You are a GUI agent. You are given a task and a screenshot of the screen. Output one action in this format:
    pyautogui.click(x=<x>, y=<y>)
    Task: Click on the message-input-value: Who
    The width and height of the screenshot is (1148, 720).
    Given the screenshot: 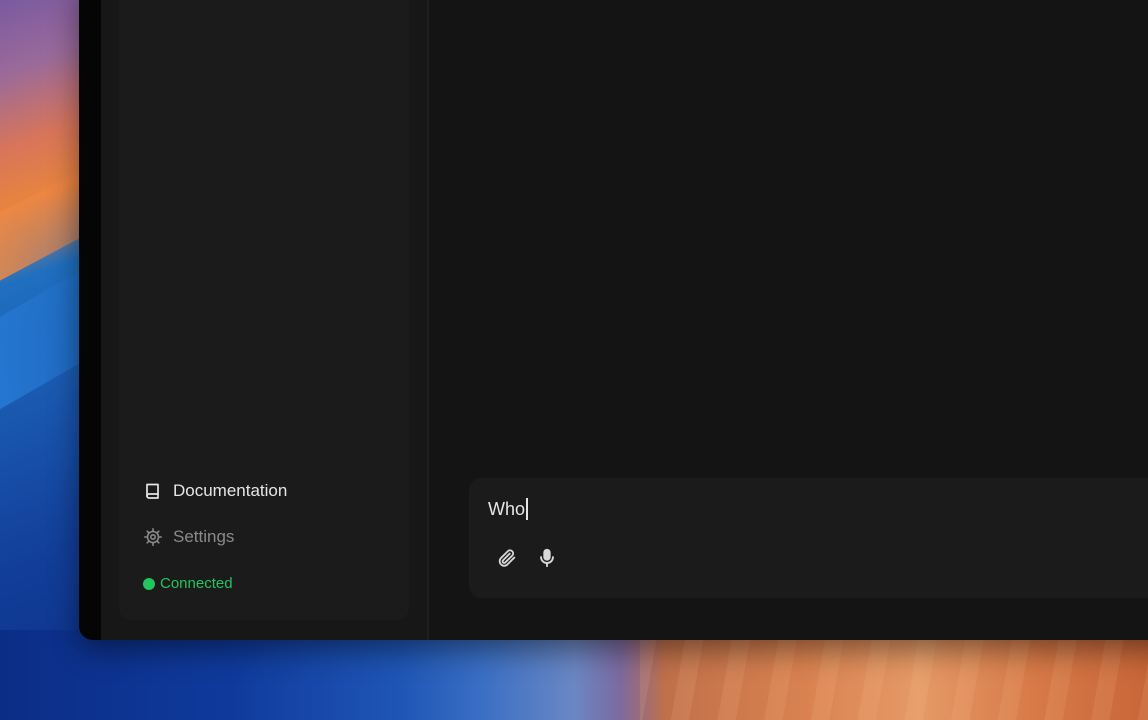 What is the action you would take?
    pyautogui.click(x=507, y=508)
    